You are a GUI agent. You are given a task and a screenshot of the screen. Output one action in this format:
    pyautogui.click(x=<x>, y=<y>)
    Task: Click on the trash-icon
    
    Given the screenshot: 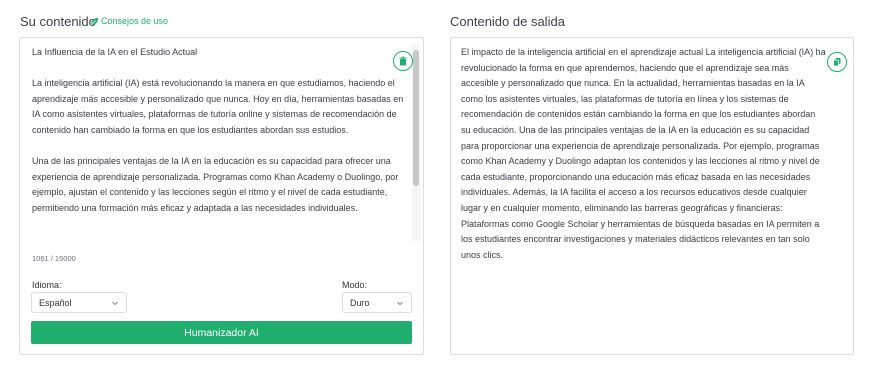 What is the action you would take?
    pyautogui.click(x=403, y=61)
    